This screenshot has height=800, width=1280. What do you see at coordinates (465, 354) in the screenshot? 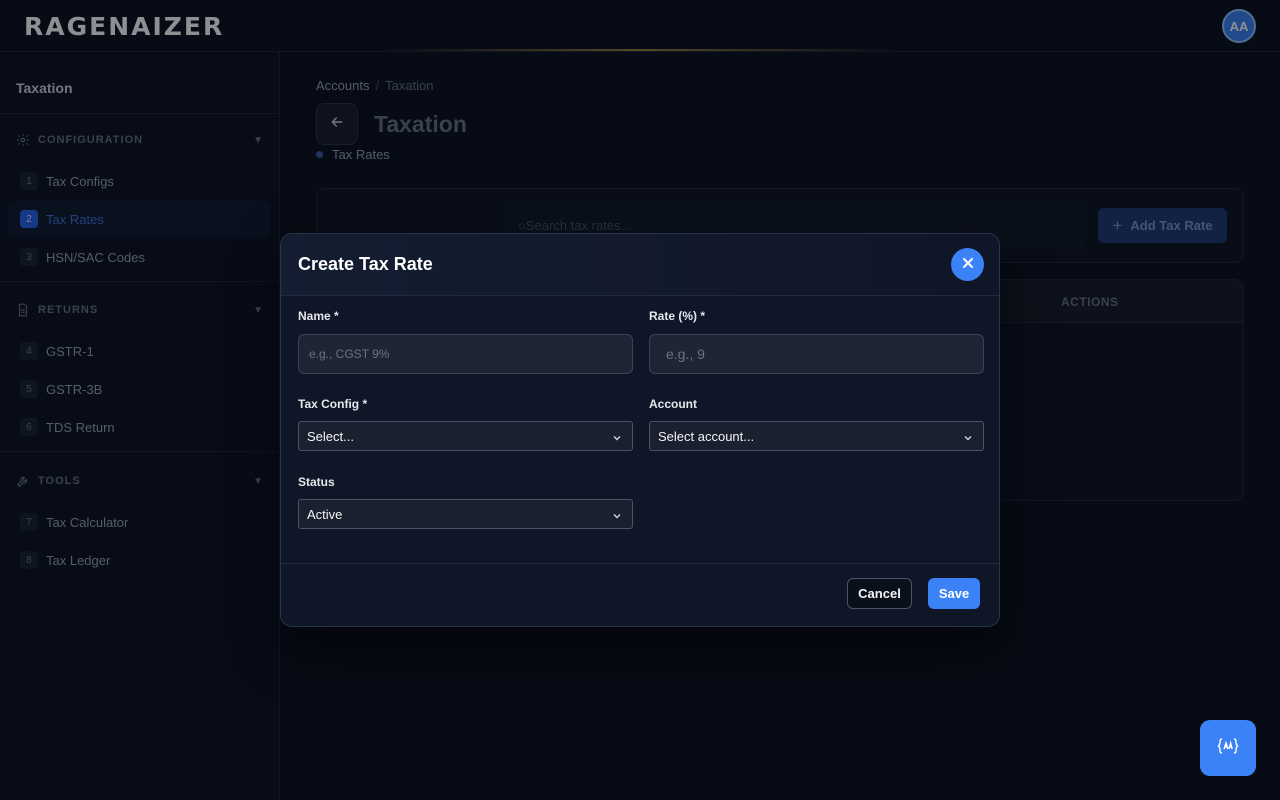
I see `name-field` at bounding box center [465, 354].